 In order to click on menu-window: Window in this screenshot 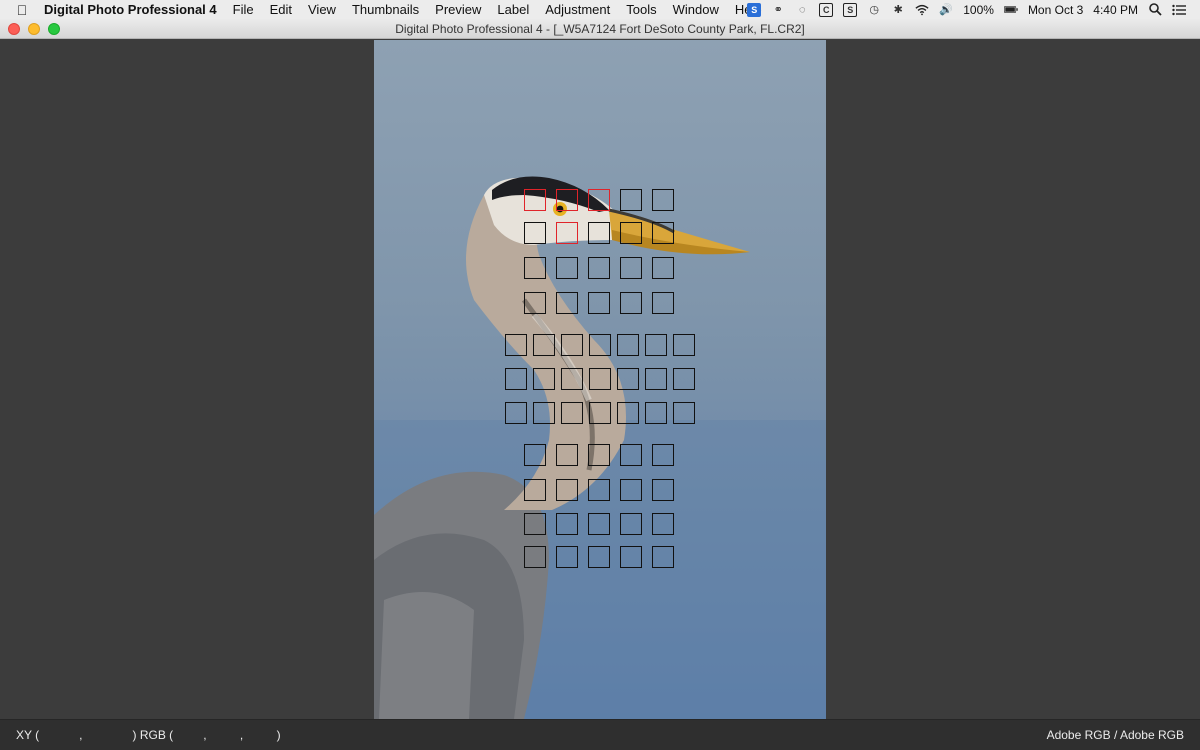, I will do `click(696, 9)`.